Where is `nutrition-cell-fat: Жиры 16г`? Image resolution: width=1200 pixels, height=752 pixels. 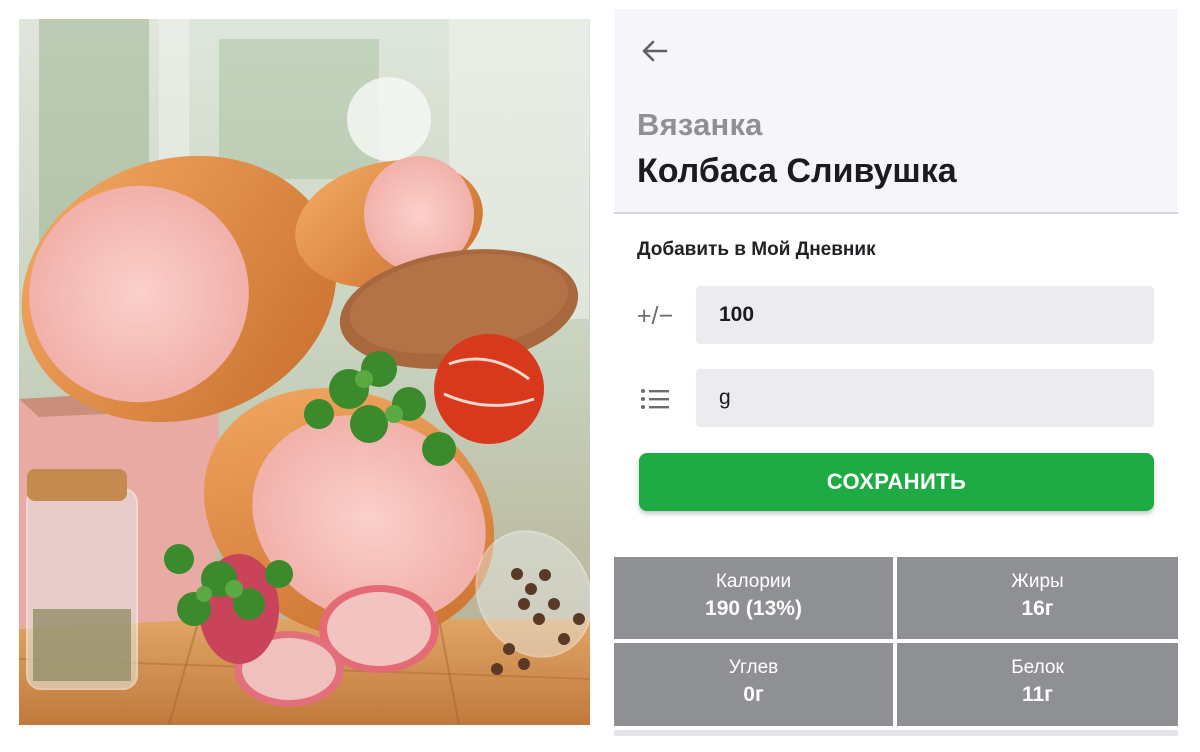
nutrition-cell-fat: Жиры 16г is located at coordinates (1037, 598).